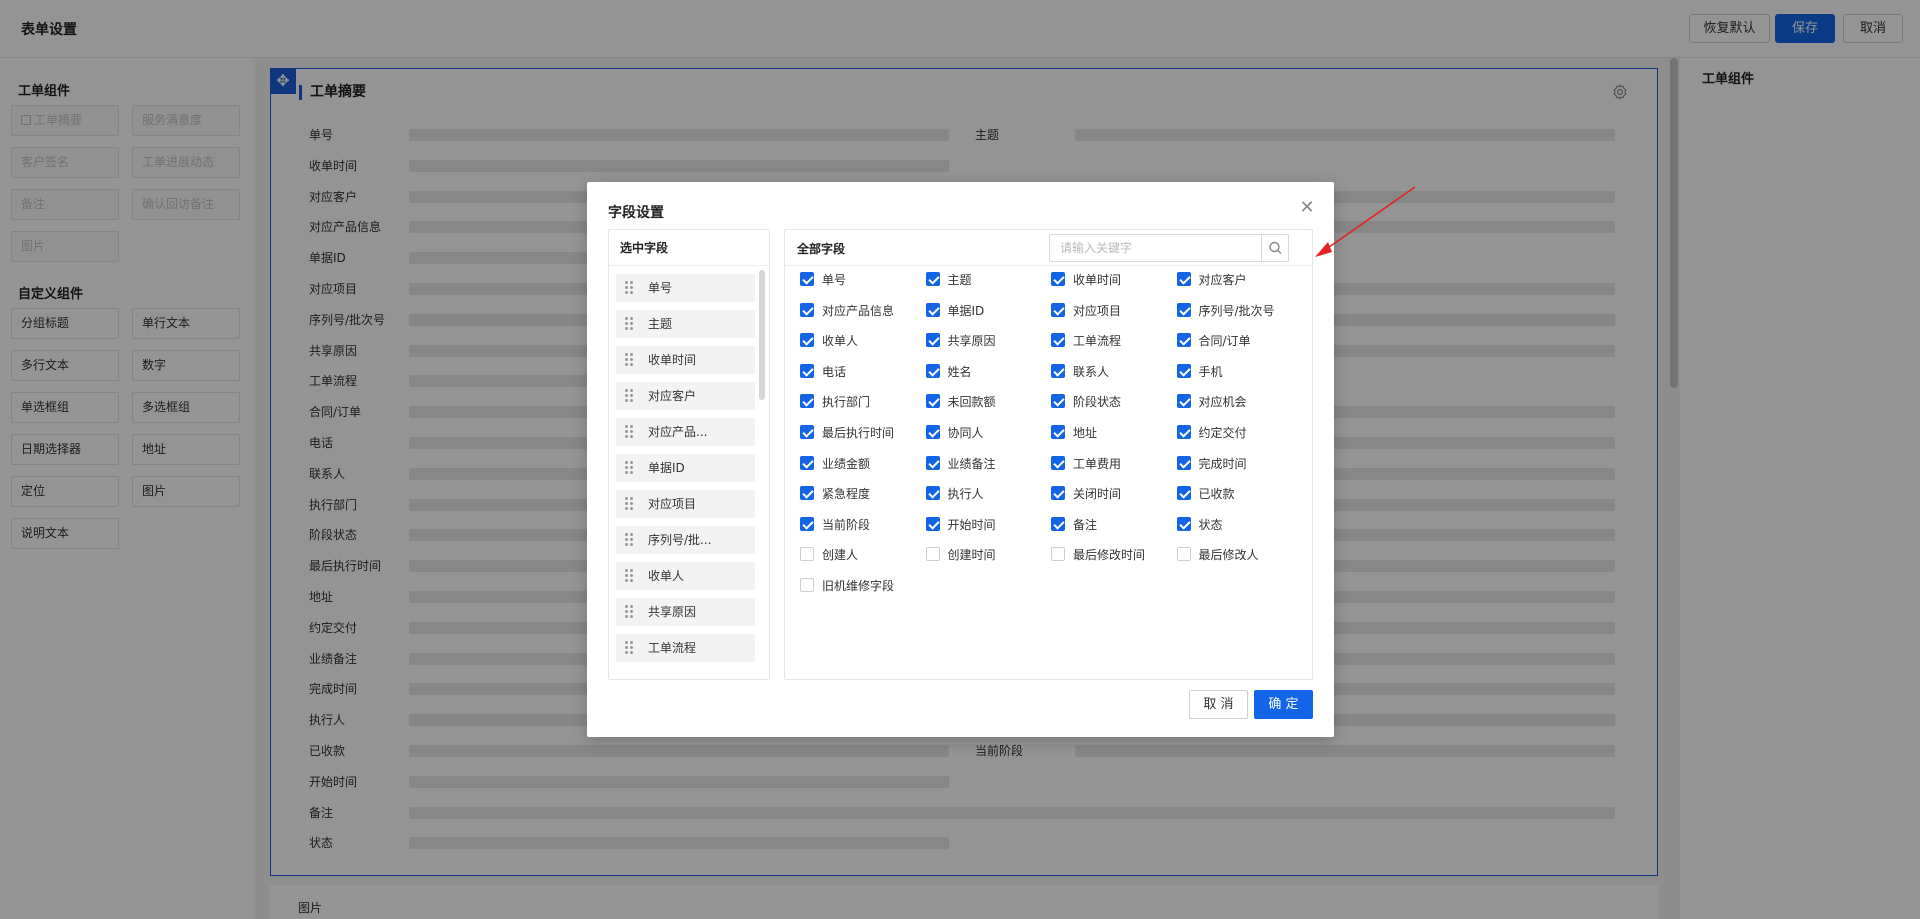 This screenshot has height=919, width=1920. I want to click on selected-field-item: 收单时间, so click(685, 360).